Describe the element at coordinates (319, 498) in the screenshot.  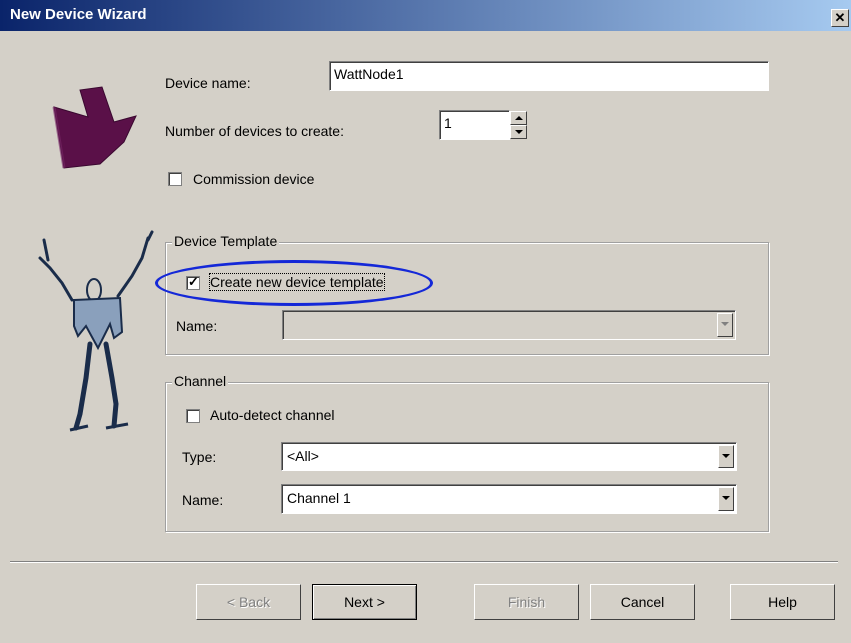
I see `channel-name-value: Channel 1` at that location.